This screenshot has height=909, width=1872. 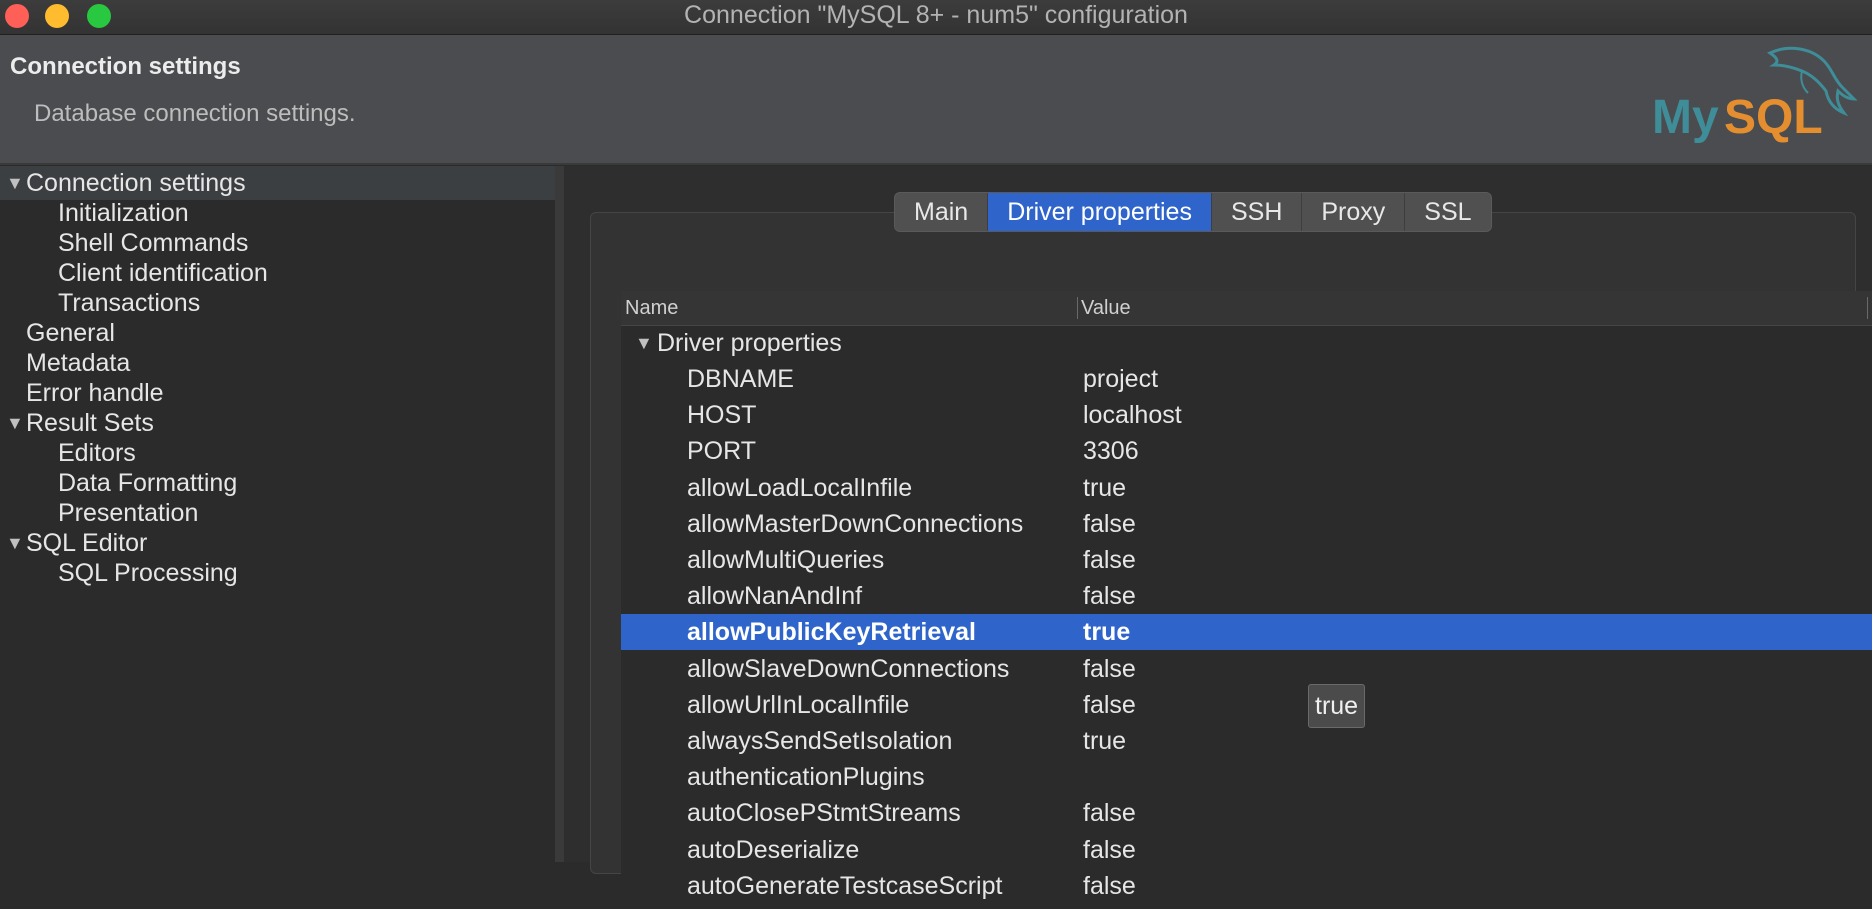 I want to click on value-tooltip: true, so click(x=1337, y=706).